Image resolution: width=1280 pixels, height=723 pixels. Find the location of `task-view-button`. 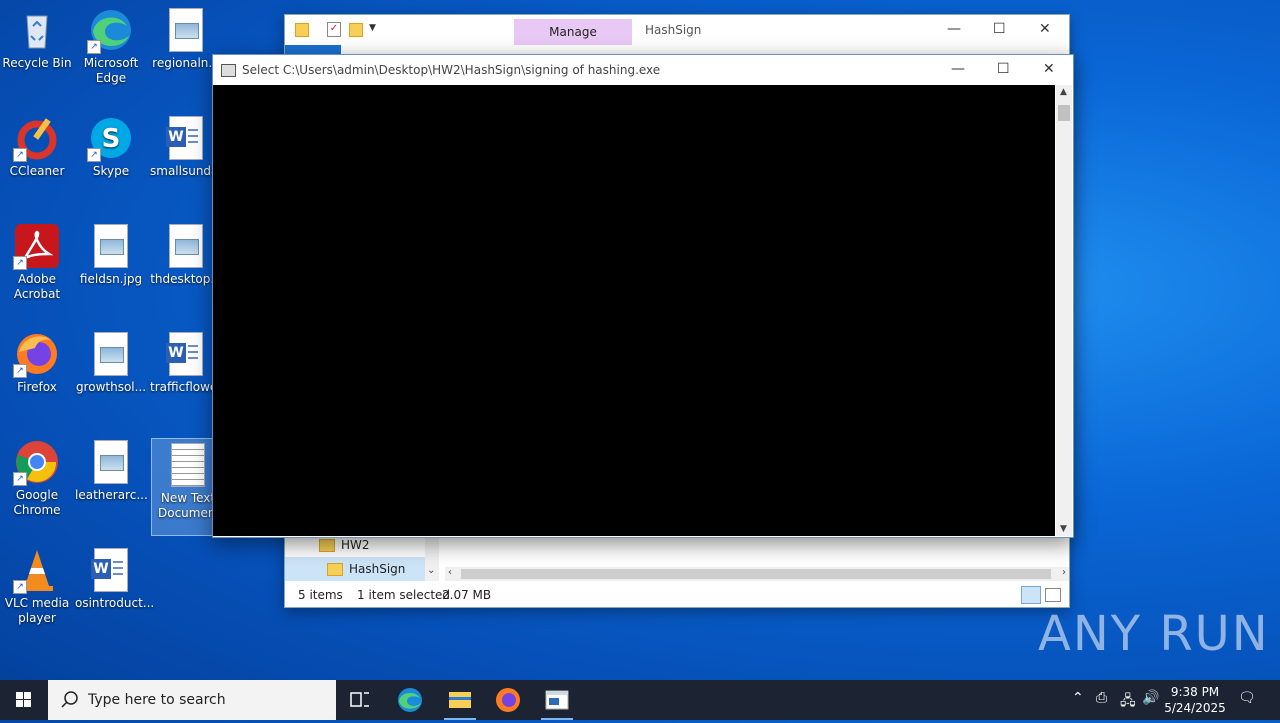

task-view-button is located at coordinates (360, 700).